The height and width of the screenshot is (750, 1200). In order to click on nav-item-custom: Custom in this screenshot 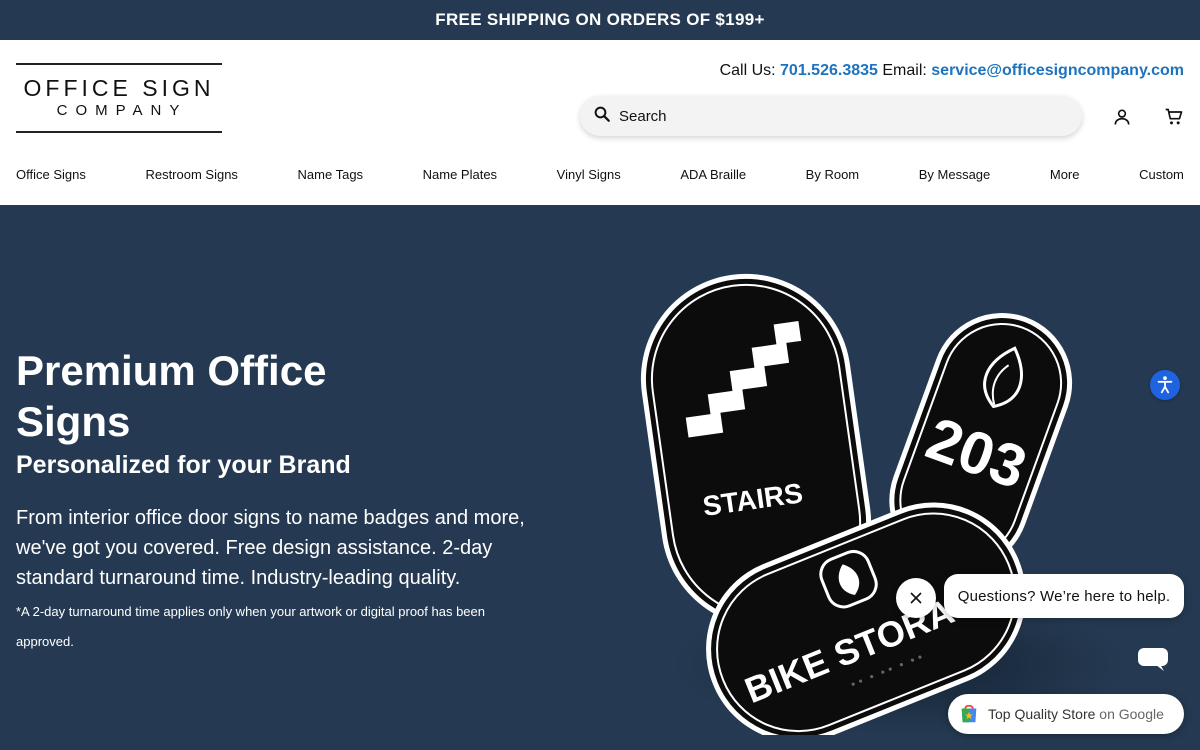, I will do `click(1161, 174)`.